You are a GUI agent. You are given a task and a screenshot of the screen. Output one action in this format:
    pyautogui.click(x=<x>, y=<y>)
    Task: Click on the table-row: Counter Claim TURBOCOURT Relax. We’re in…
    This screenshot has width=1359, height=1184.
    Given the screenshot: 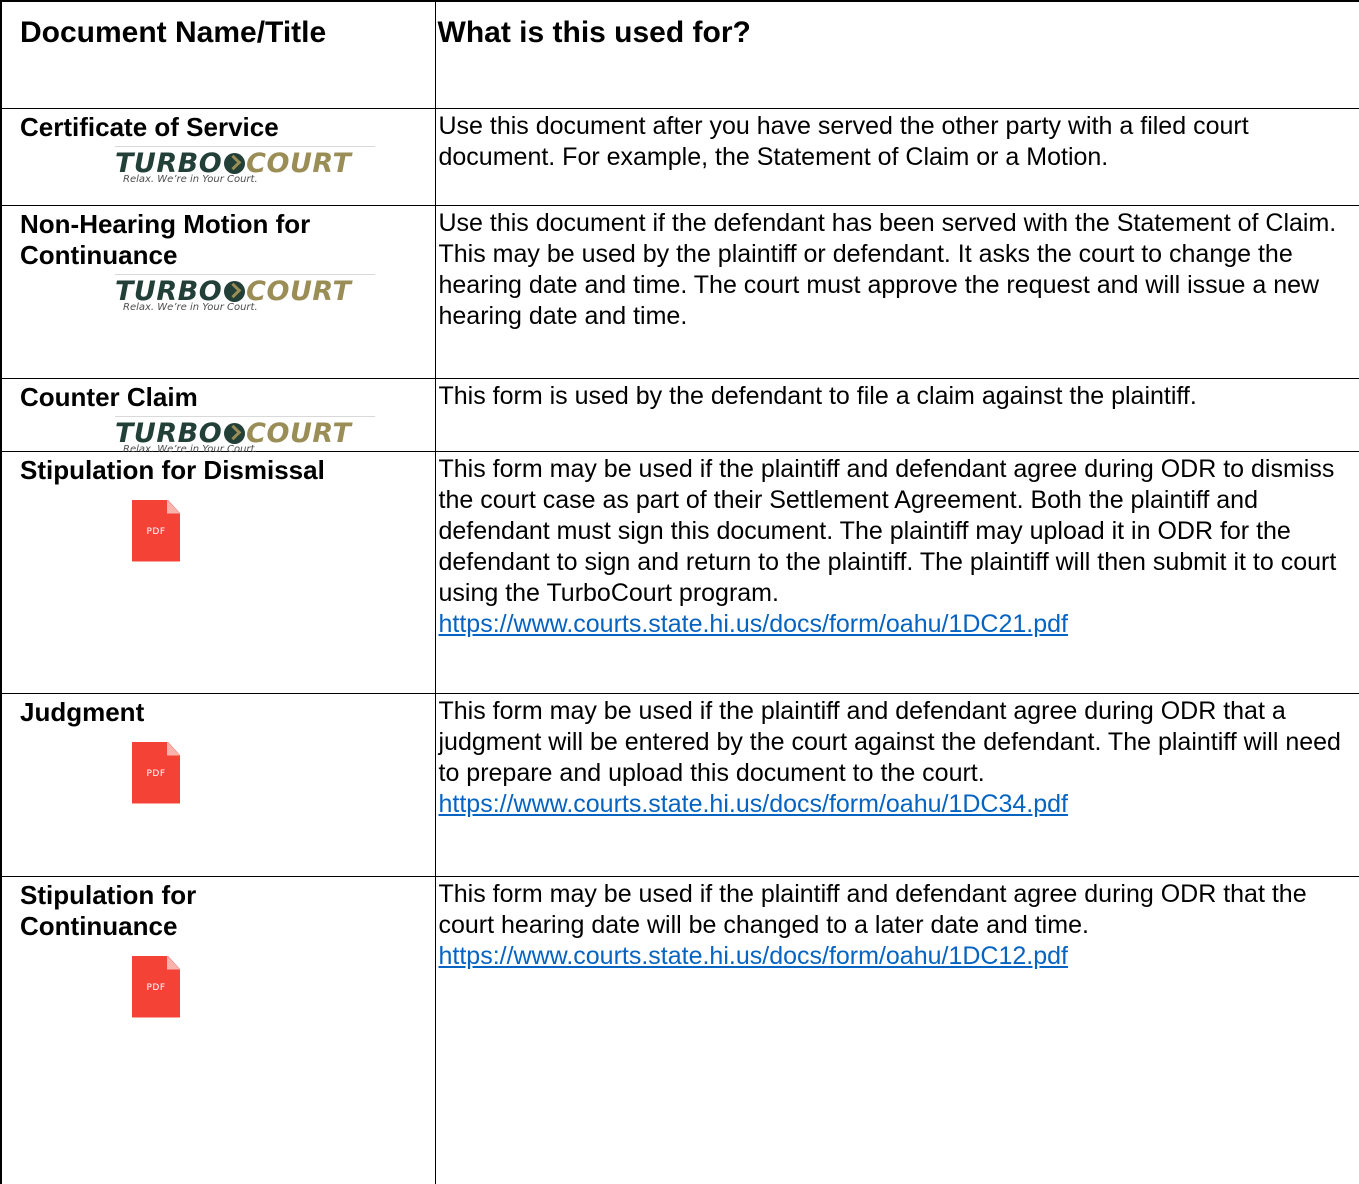 What is the action you would take?
    pyautogui.click(x=680, y=414)
    